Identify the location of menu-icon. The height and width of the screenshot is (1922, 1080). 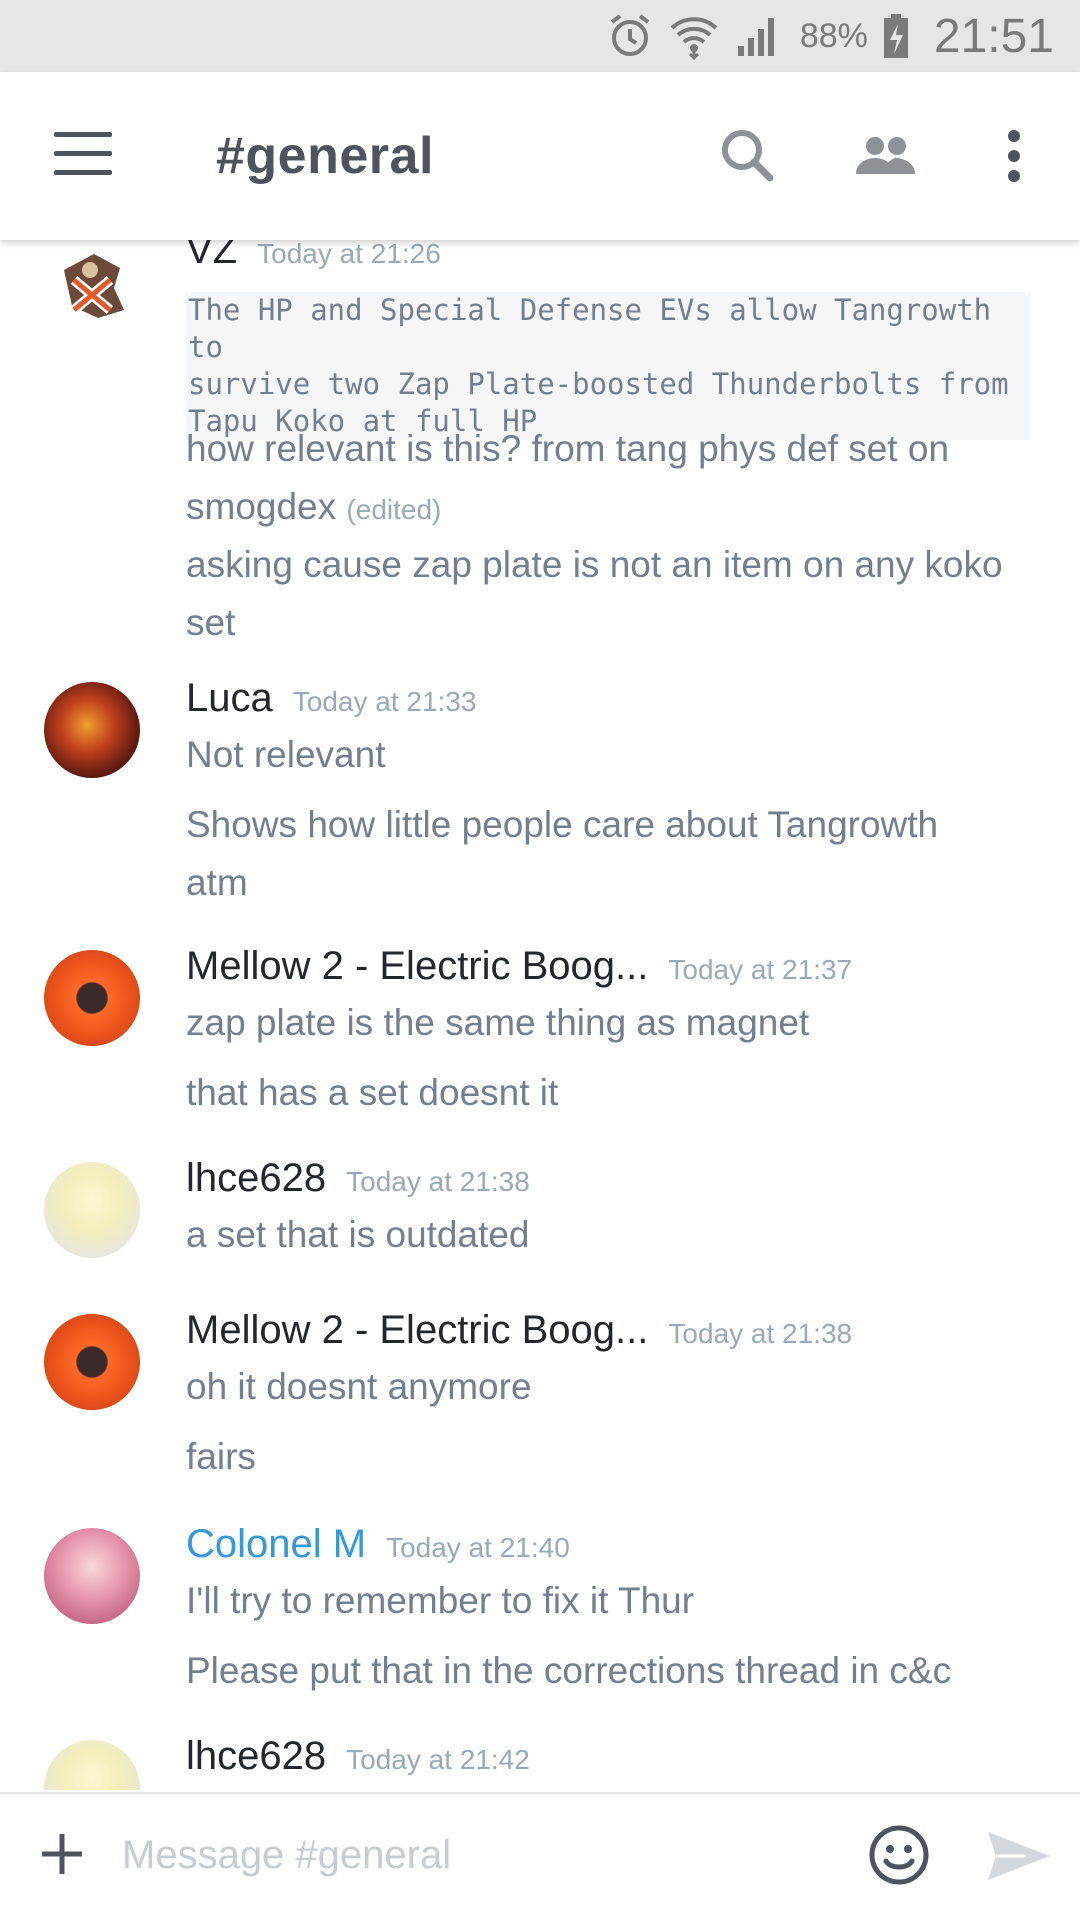
(83, 155).